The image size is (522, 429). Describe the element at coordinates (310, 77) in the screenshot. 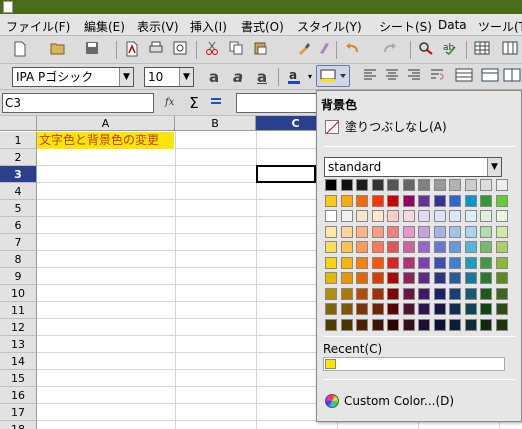

I see `font-color-dropdown-icon: ▾` at that location.